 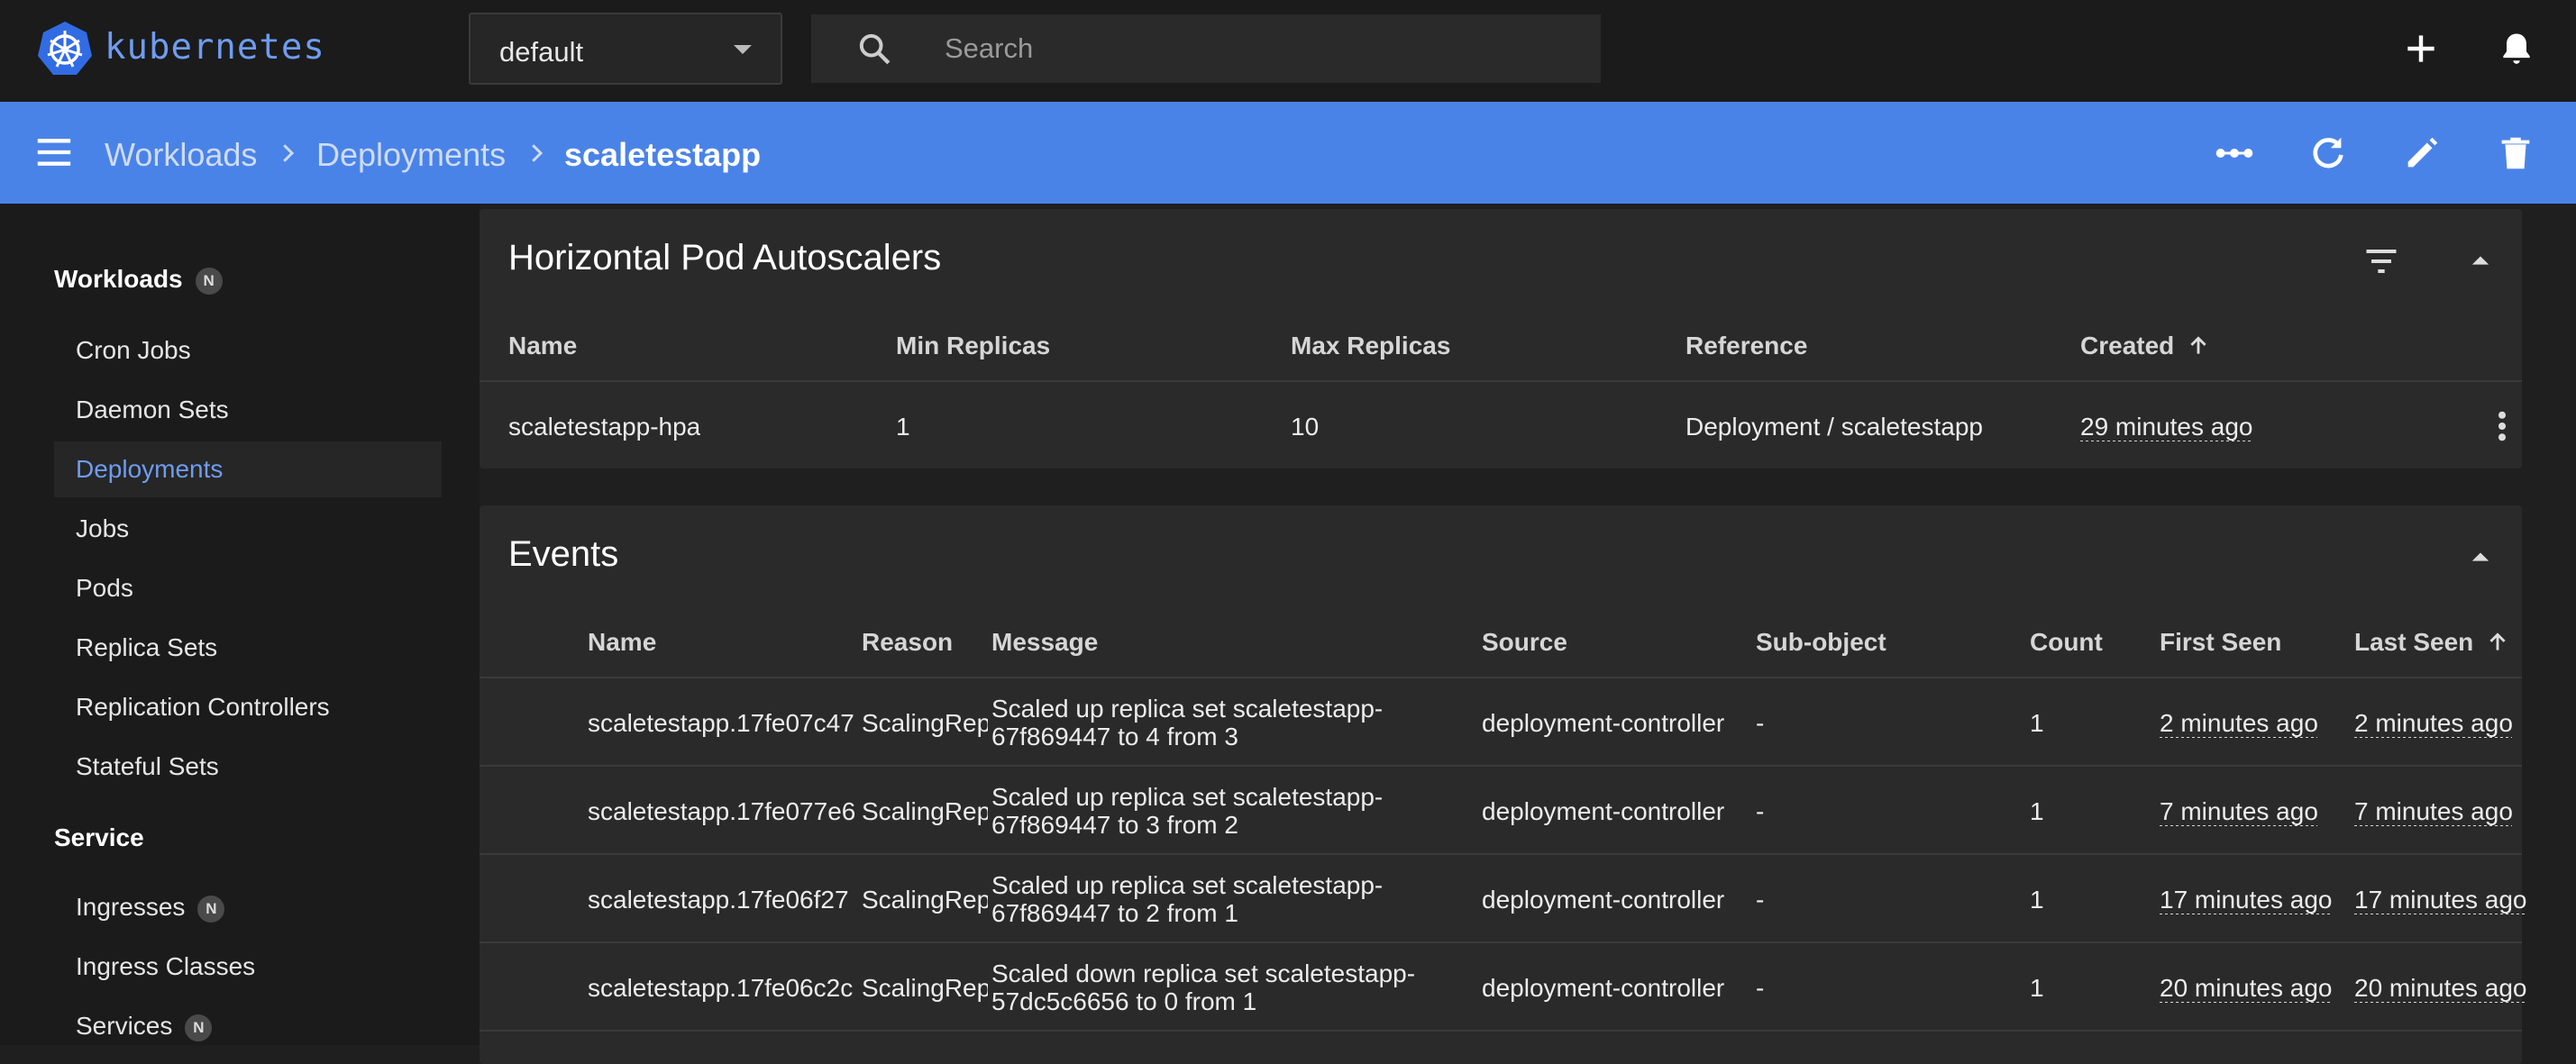 What do you see at coordinates (1821, 642) in the screenshot?
I see `column-header-sub-object: Sub-object` at bounding box center [1821, 642].